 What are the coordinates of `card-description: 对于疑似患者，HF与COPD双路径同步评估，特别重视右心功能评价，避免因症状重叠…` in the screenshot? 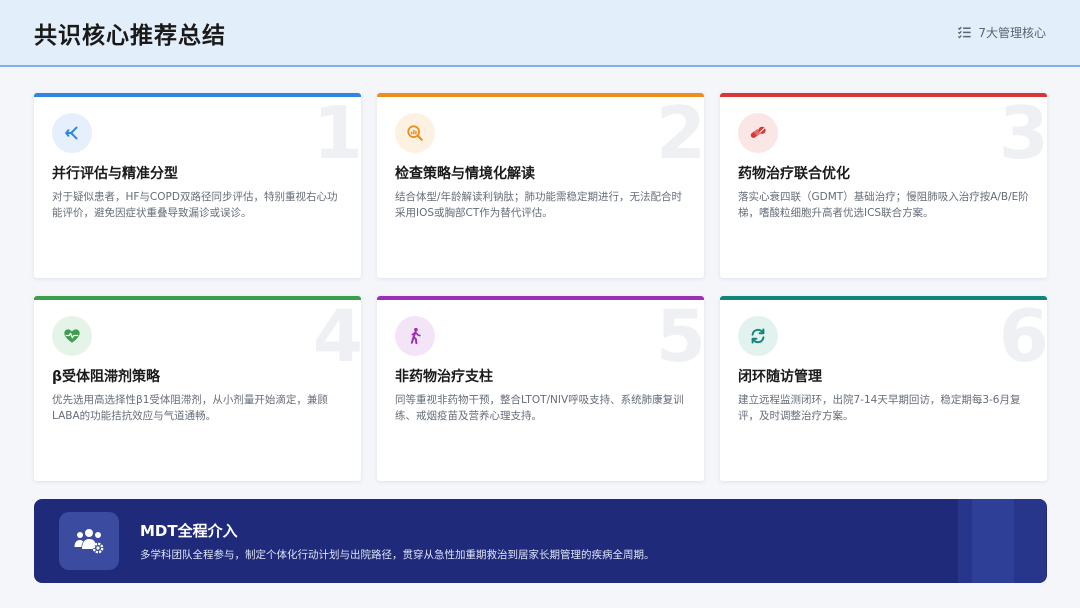 It's located at (195, 205).